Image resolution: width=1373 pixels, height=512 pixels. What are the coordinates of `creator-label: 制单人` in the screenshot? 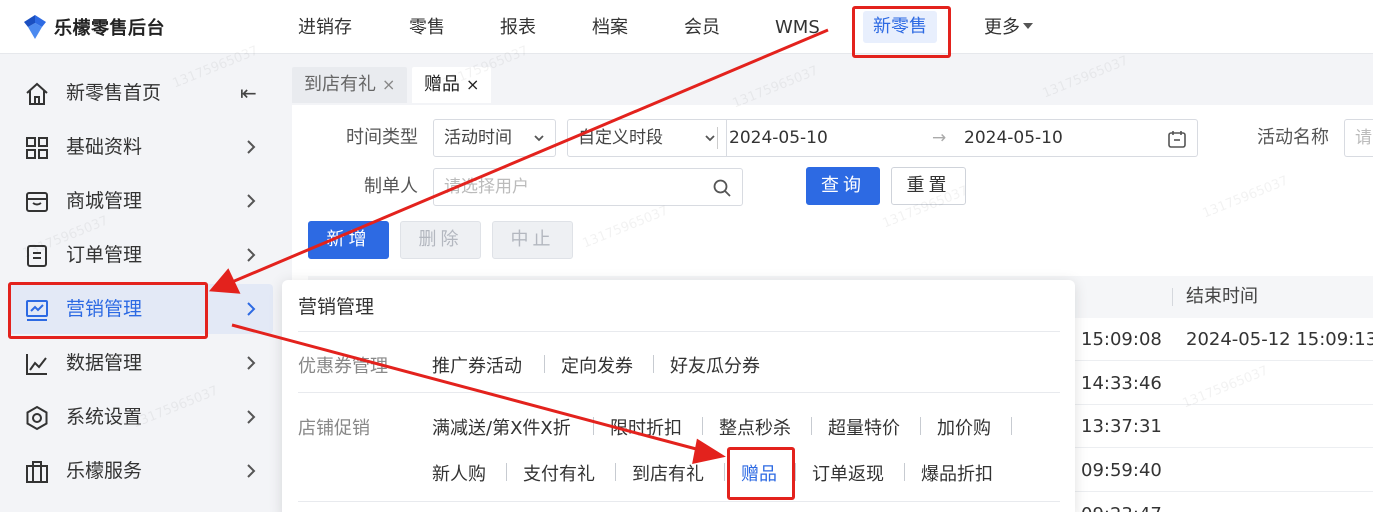 It's located at (391, 186).